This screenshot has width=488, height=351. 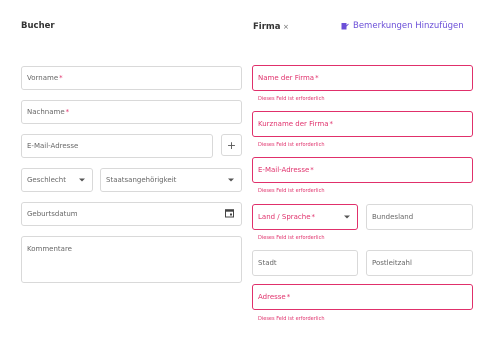 I want to click on country-language-error: Dieses Feld ist erforderlich, so click(x=291, y=238).